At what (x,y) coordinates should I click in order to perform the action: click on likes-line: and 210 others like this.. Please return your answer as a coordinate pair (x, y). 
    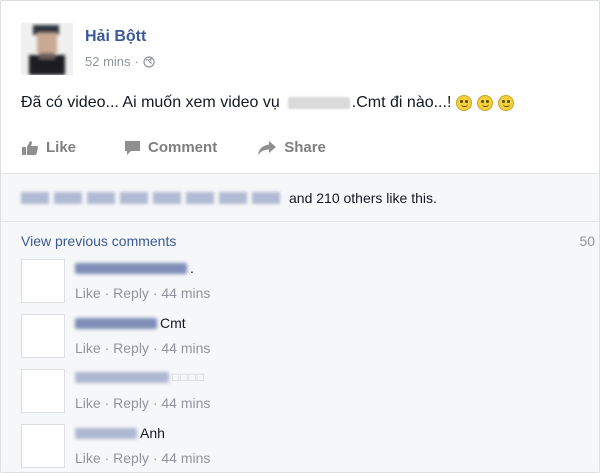
    Looking at the image, I should click on (229, 198).